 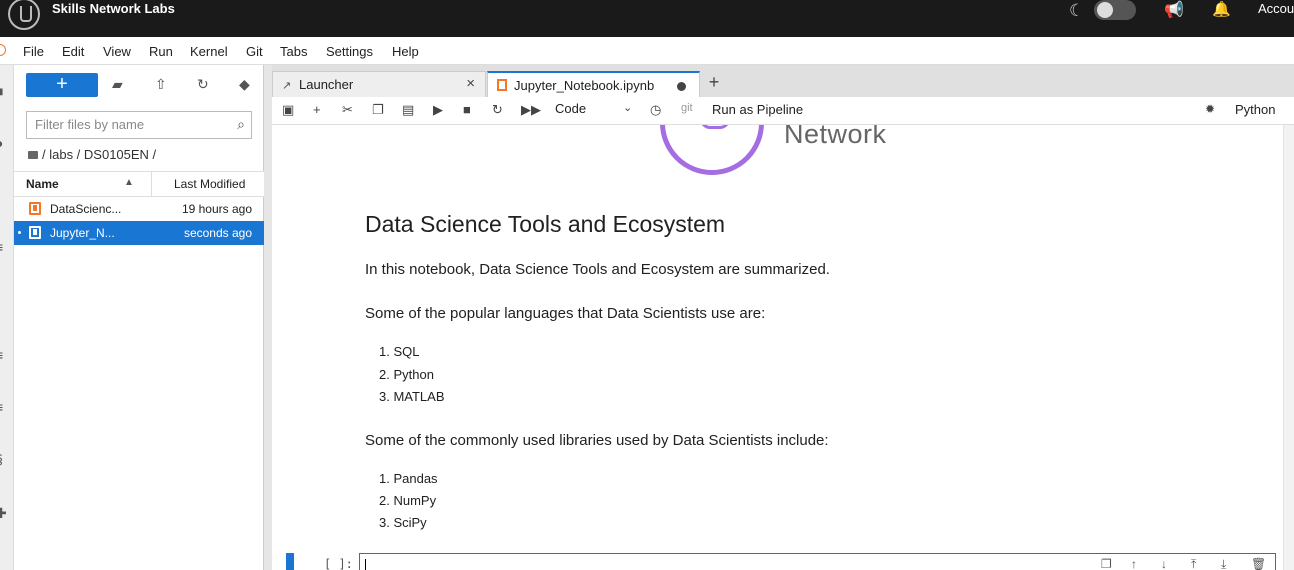 I want to click on move-down-icon: ↓, so click(x=1164, y=563).